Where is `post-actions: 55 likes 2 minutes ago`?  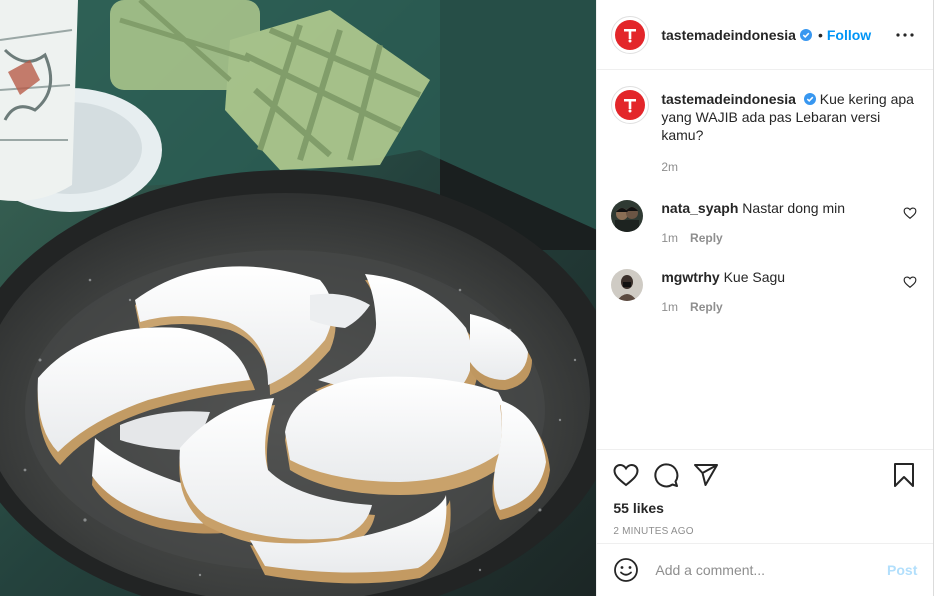
post-actions: 55 likes 2 minutes ago is located at coordinates (765, 493).